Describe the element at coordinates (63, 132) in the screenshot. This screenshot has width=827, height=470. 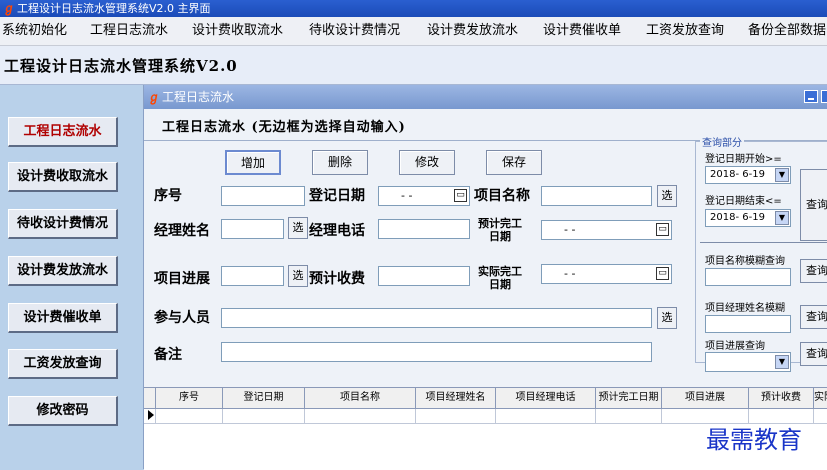
I see `nav-project-log-button: 工程日志流水` at that location.